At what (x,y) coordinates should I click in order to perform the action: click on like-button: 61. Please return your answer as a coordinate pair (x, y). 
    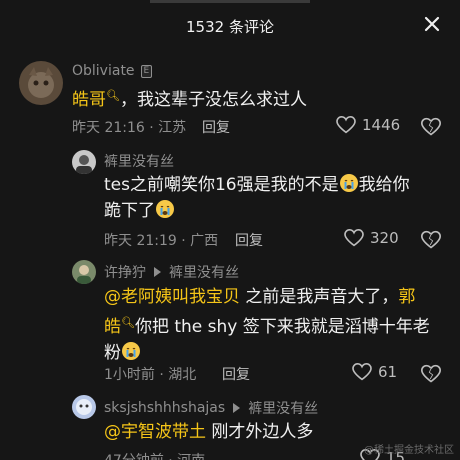
    Looking at the image, I should click on (374, 372).